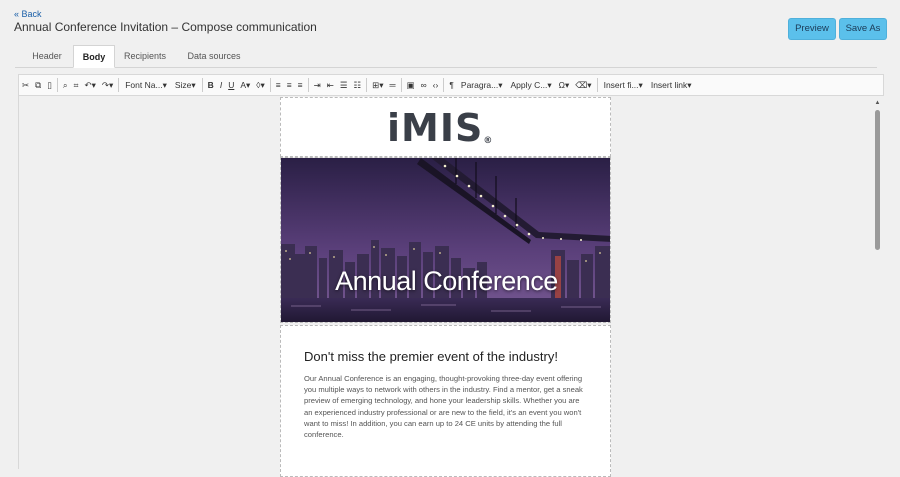 This screenshot has height=477, width=900. Describe the element at coordinates (877, 103) in the screenshot. I see `scroll-up-icon: ▲` at that location.